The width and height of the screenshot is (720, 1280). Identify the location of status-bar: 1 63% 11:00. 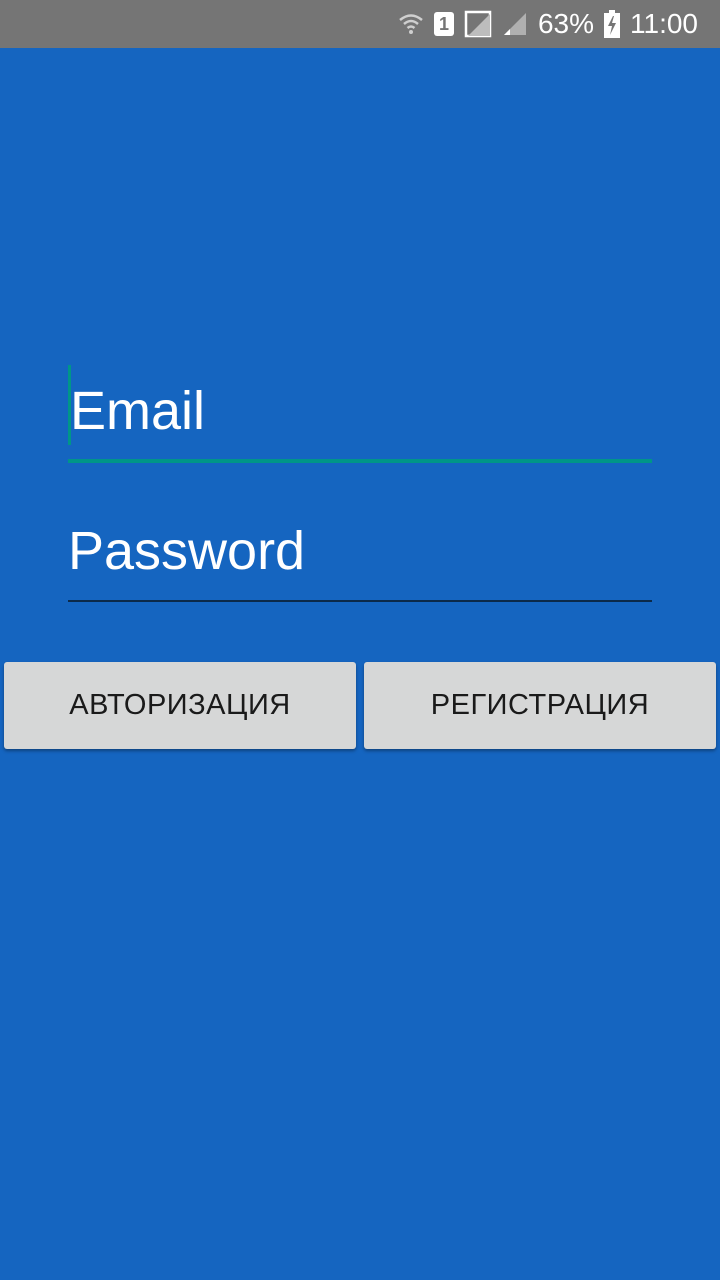
(360, 24).